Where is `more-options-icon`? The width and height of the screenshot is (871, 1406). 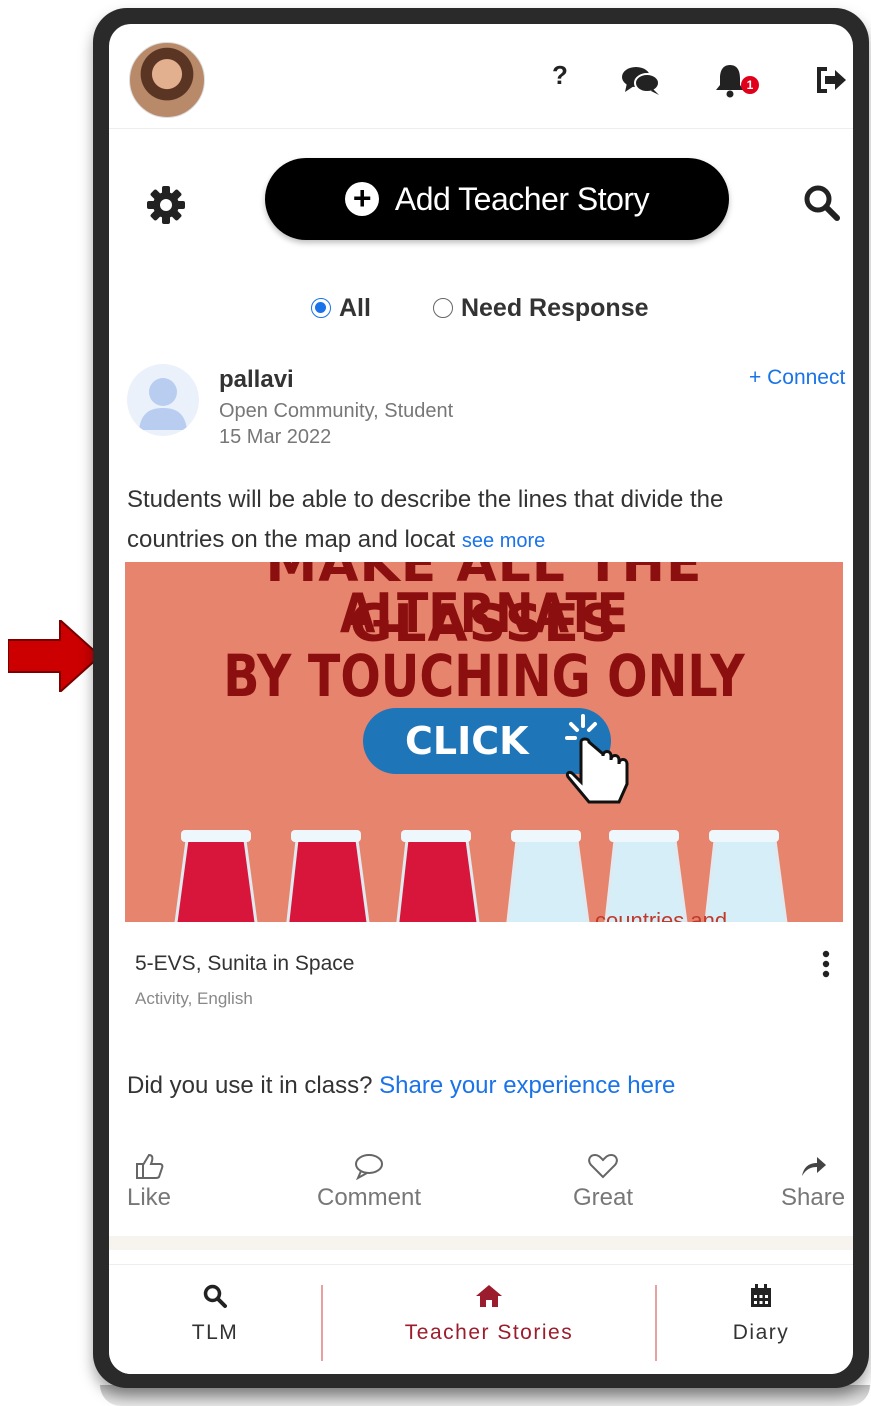 more-options-icon is located at coordinates (826, 965).